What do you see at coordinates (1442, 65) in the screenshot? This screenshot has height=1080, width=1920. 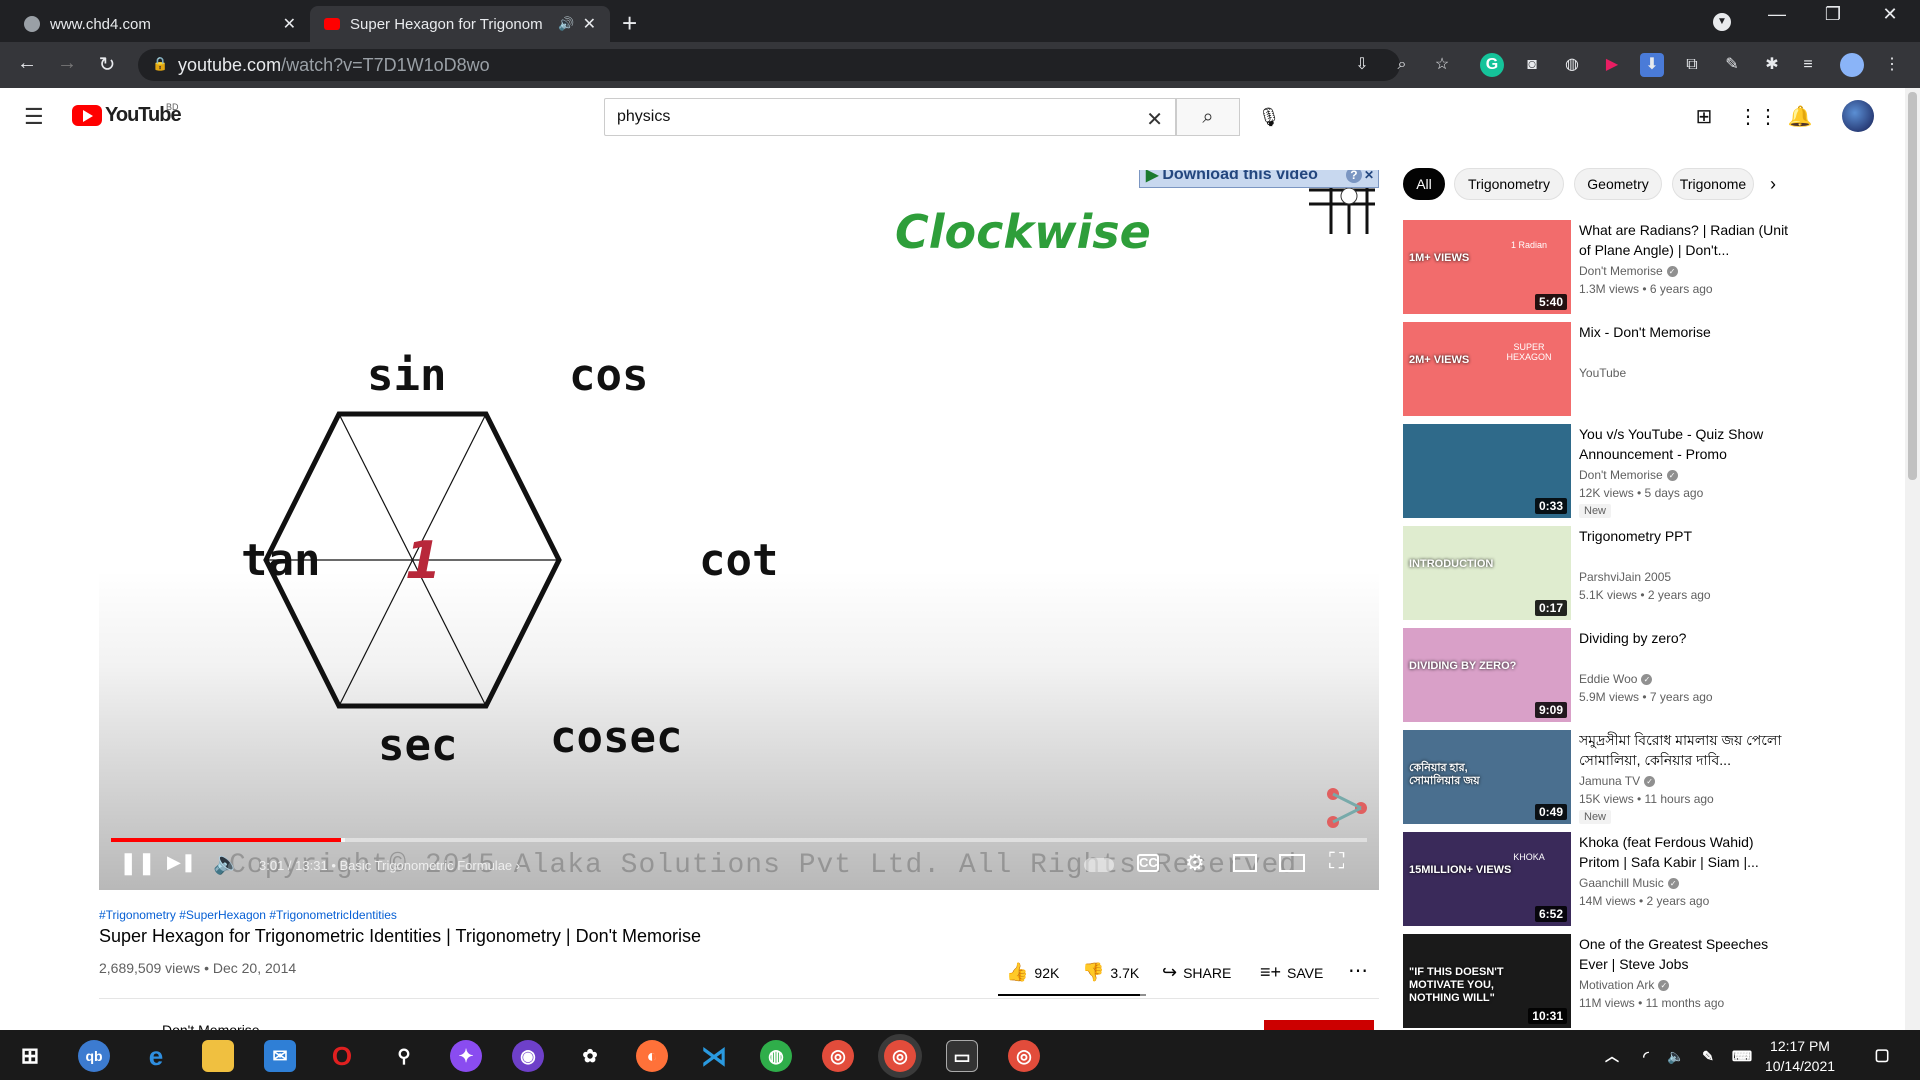 I see `bookmark-star-icon: ☆` at bounding box center [1442, 65].